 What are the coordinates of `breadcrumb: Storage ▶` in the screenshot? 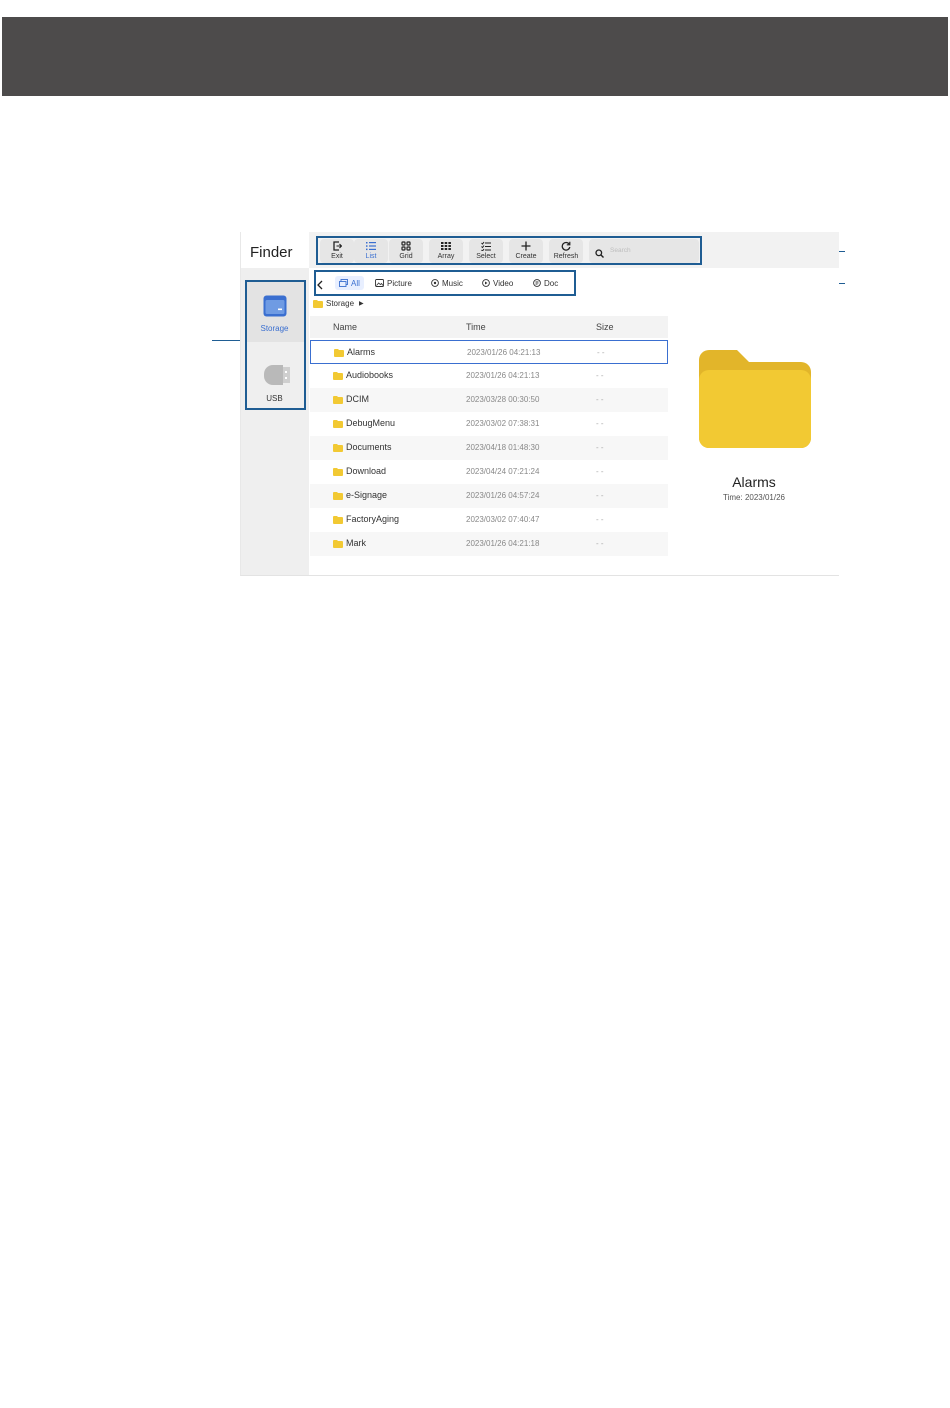 It's located at (338, 303).